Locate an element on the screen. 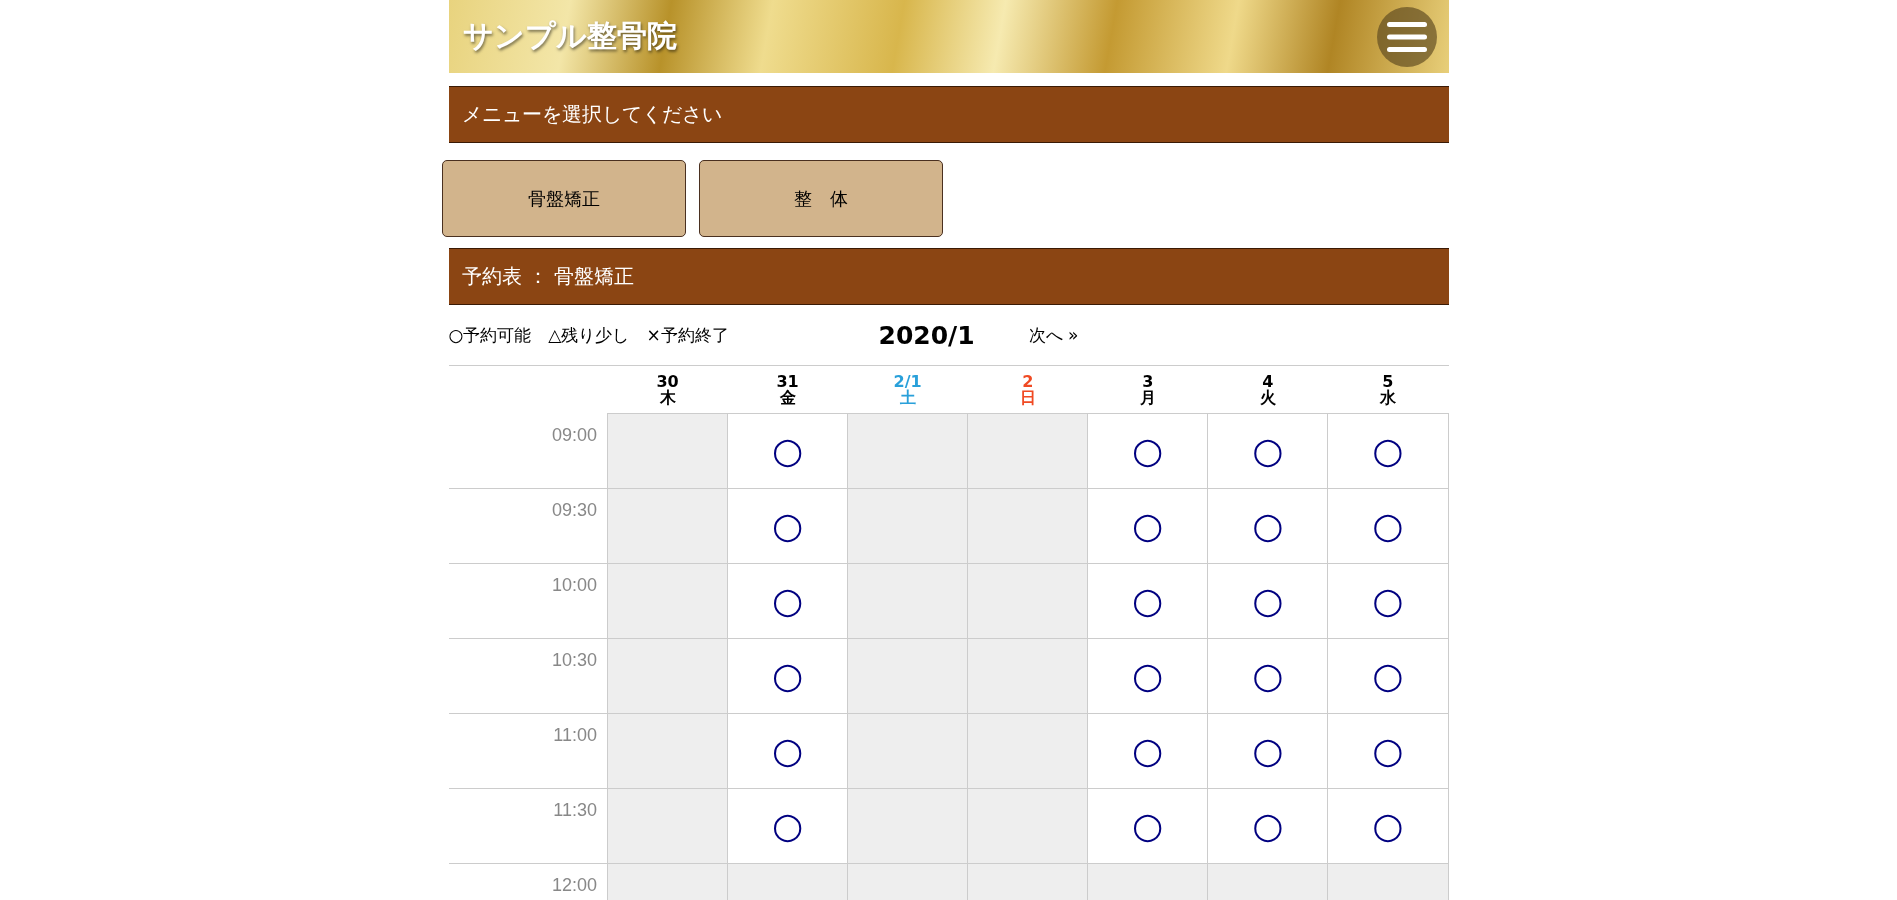 Image resolution: width=1897 pixels, height=900 pixels. next-link: 次へ » is located at coordinates (1053, 335).